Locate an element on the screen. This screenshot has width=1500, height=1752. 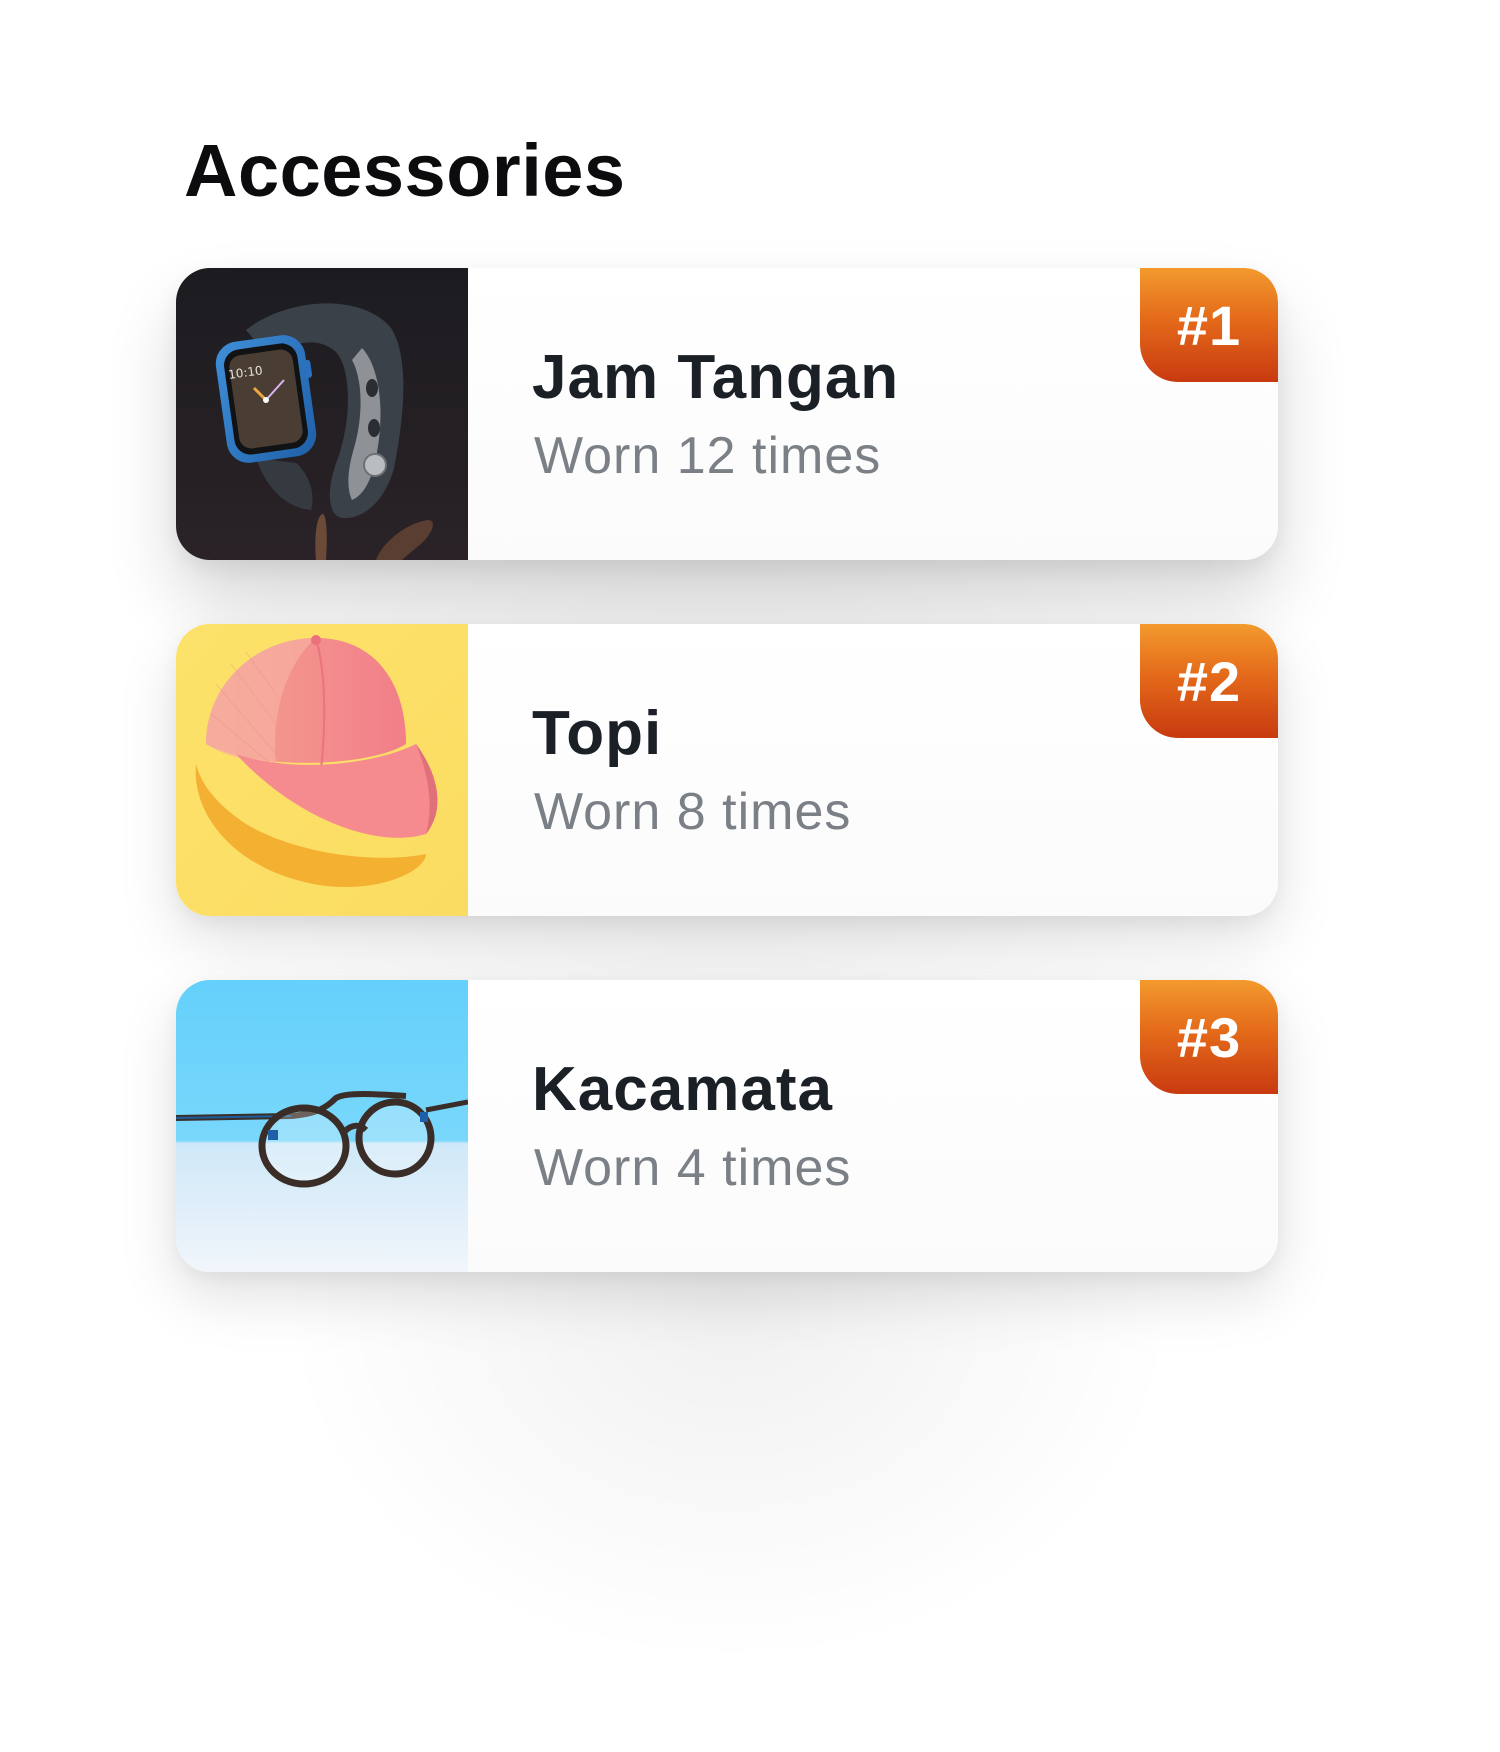
worn-count-text: Worn 8 times is located at coordinates (693, 812).